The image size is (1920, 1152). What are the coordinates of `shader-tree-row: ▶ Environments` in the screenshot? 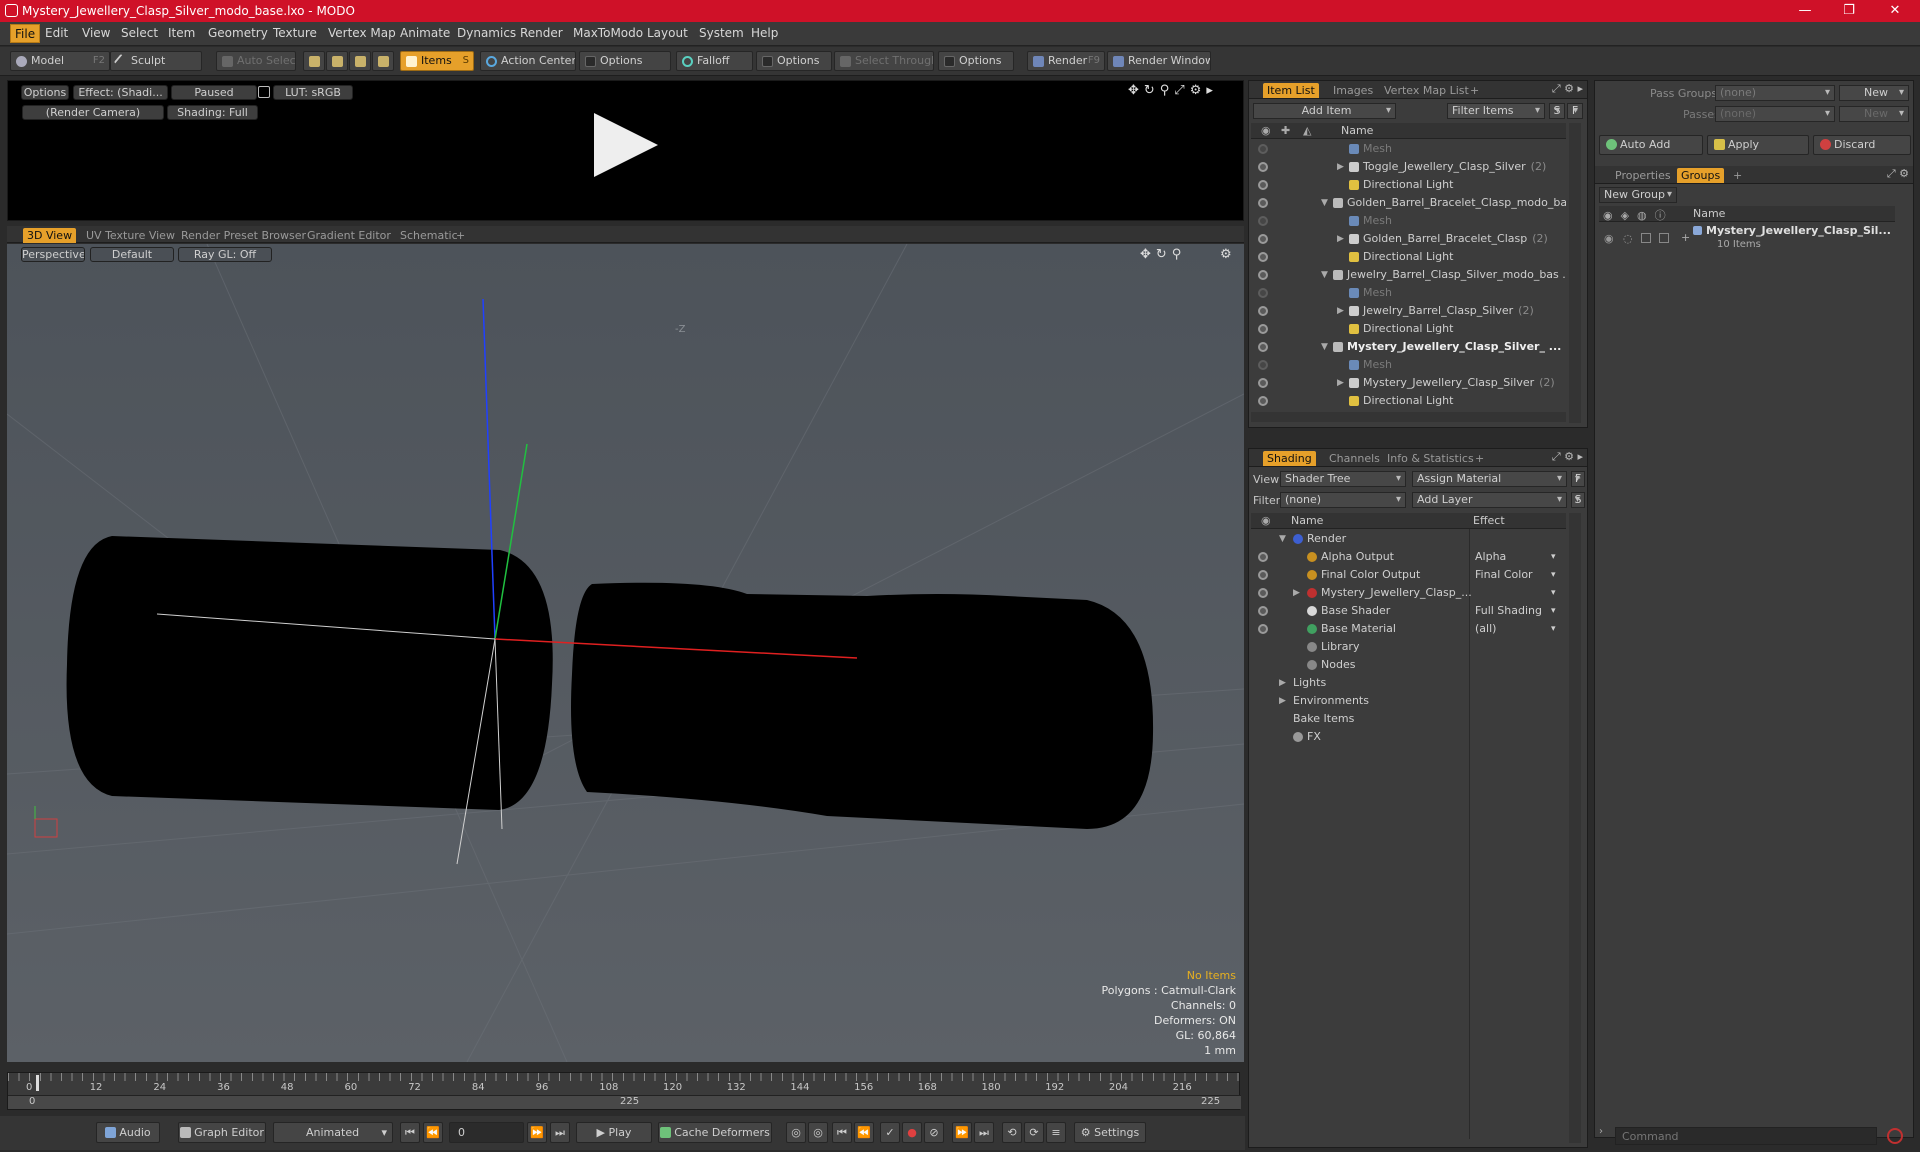 It's located at (1408, 701).